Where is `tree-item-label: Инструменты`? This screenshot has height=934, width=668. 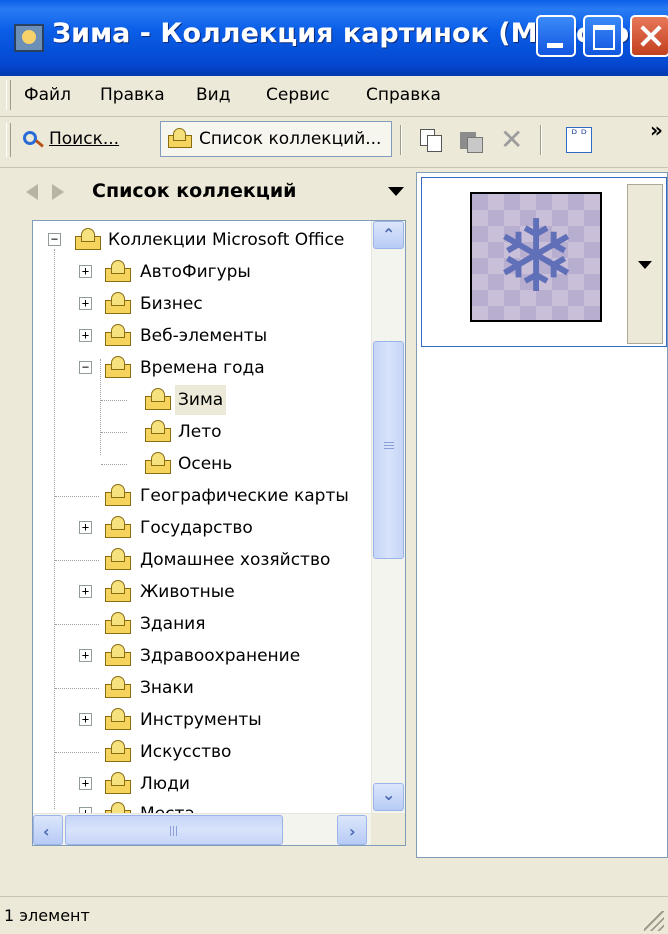
tree-item-label: Инструменты is located at coordinates (201, 720).